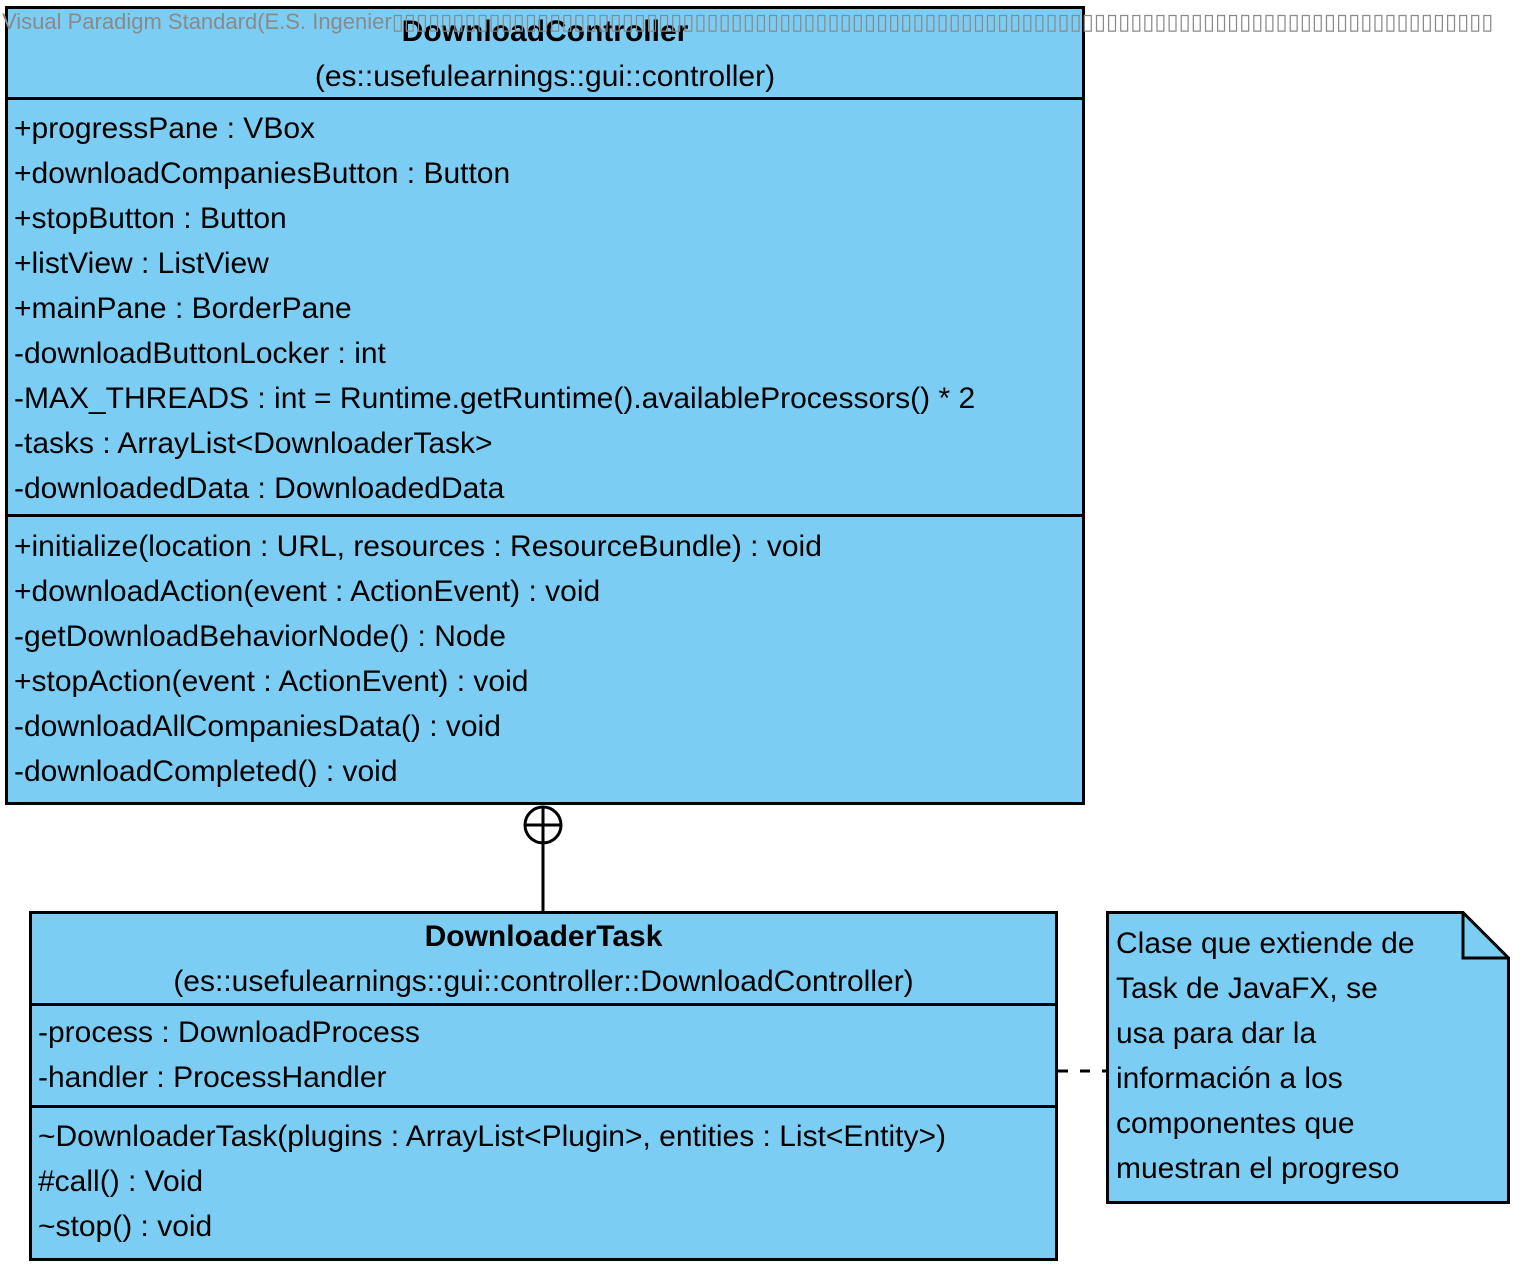  What do you see at coordinates (543, 858) in the screenshot?
I see `nesting-connector` at bounding box center [543, 858].